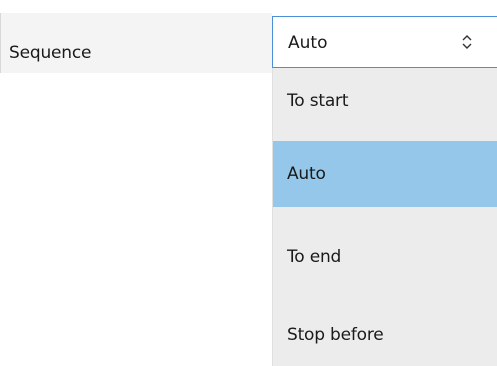  What do you see at coordinates (306, 174) in the screenshot?
I see `option-label: Auto` at bounding box center [306, 174].